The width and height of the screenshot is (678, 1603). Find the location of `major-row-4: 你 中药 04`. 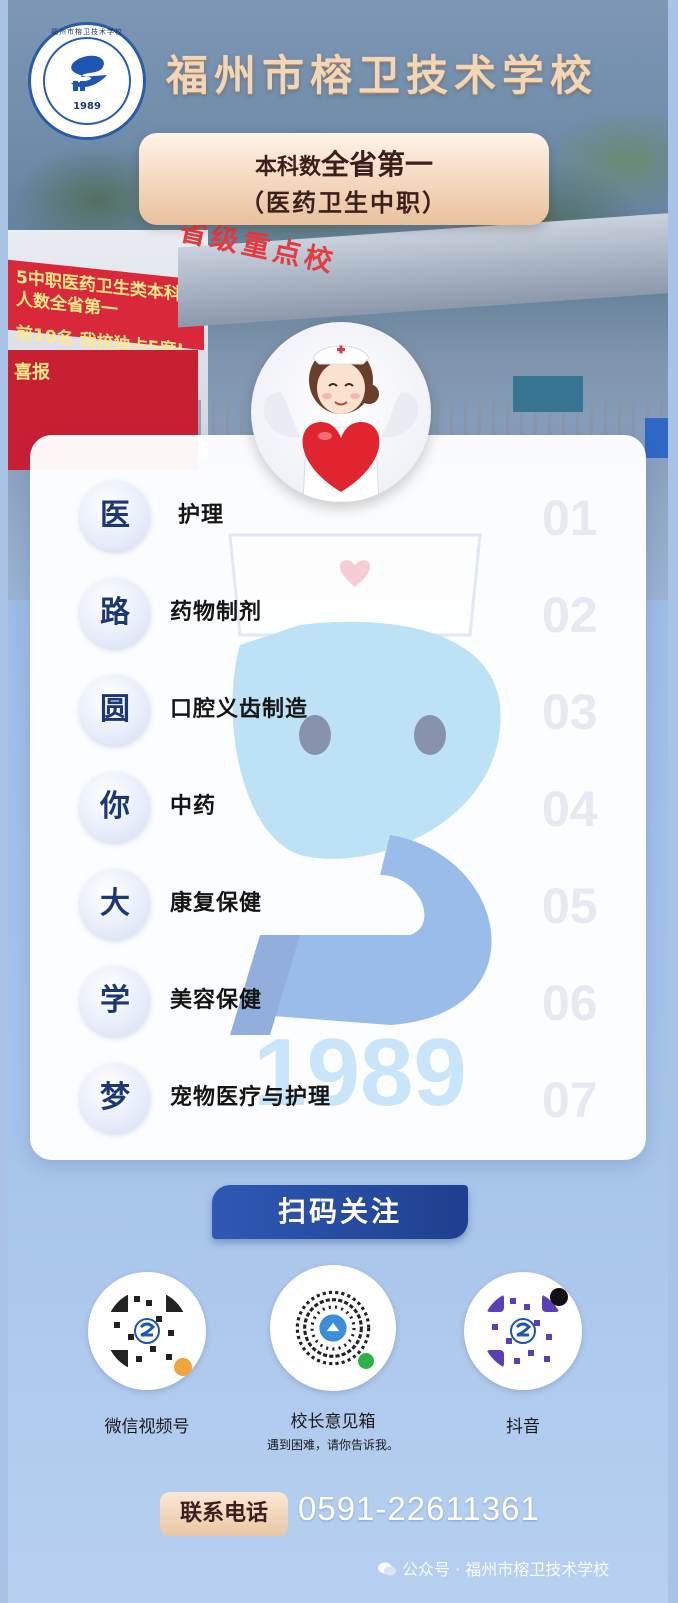

major-row-4: 你 中药 04 is located at coordinates (338, 811).